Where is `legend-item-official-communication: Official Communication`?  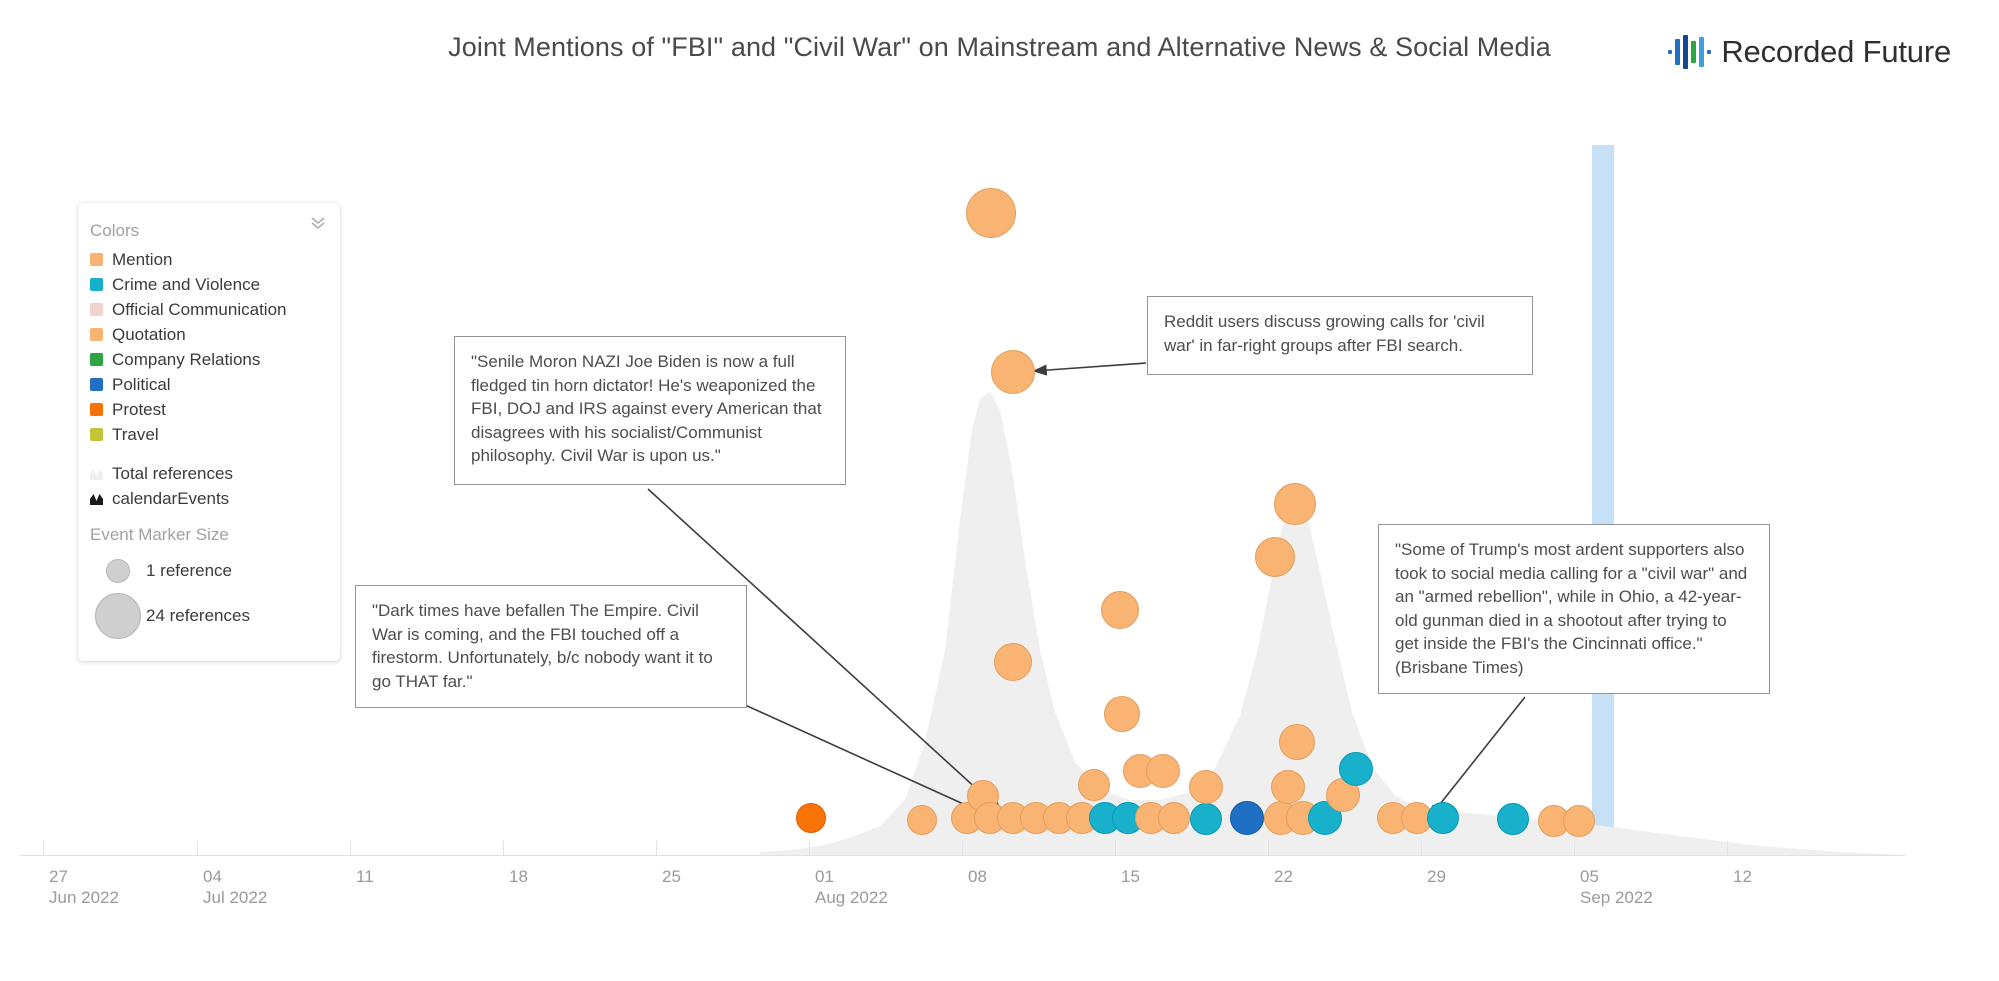
legend-item-official-communication: Official Communication is located at coordinates (209, 309).